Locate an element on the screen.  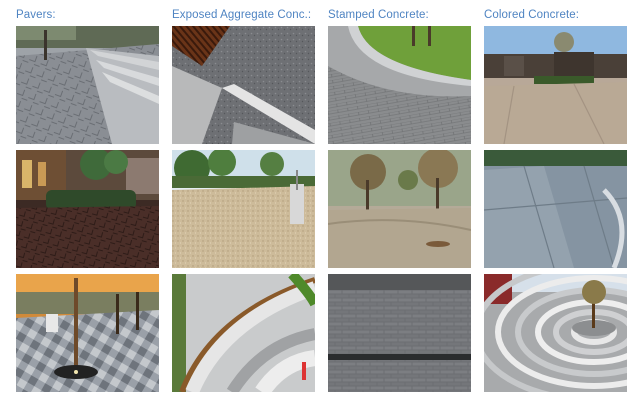
photo-pavers-street-night is located at coordinates (87, 209).